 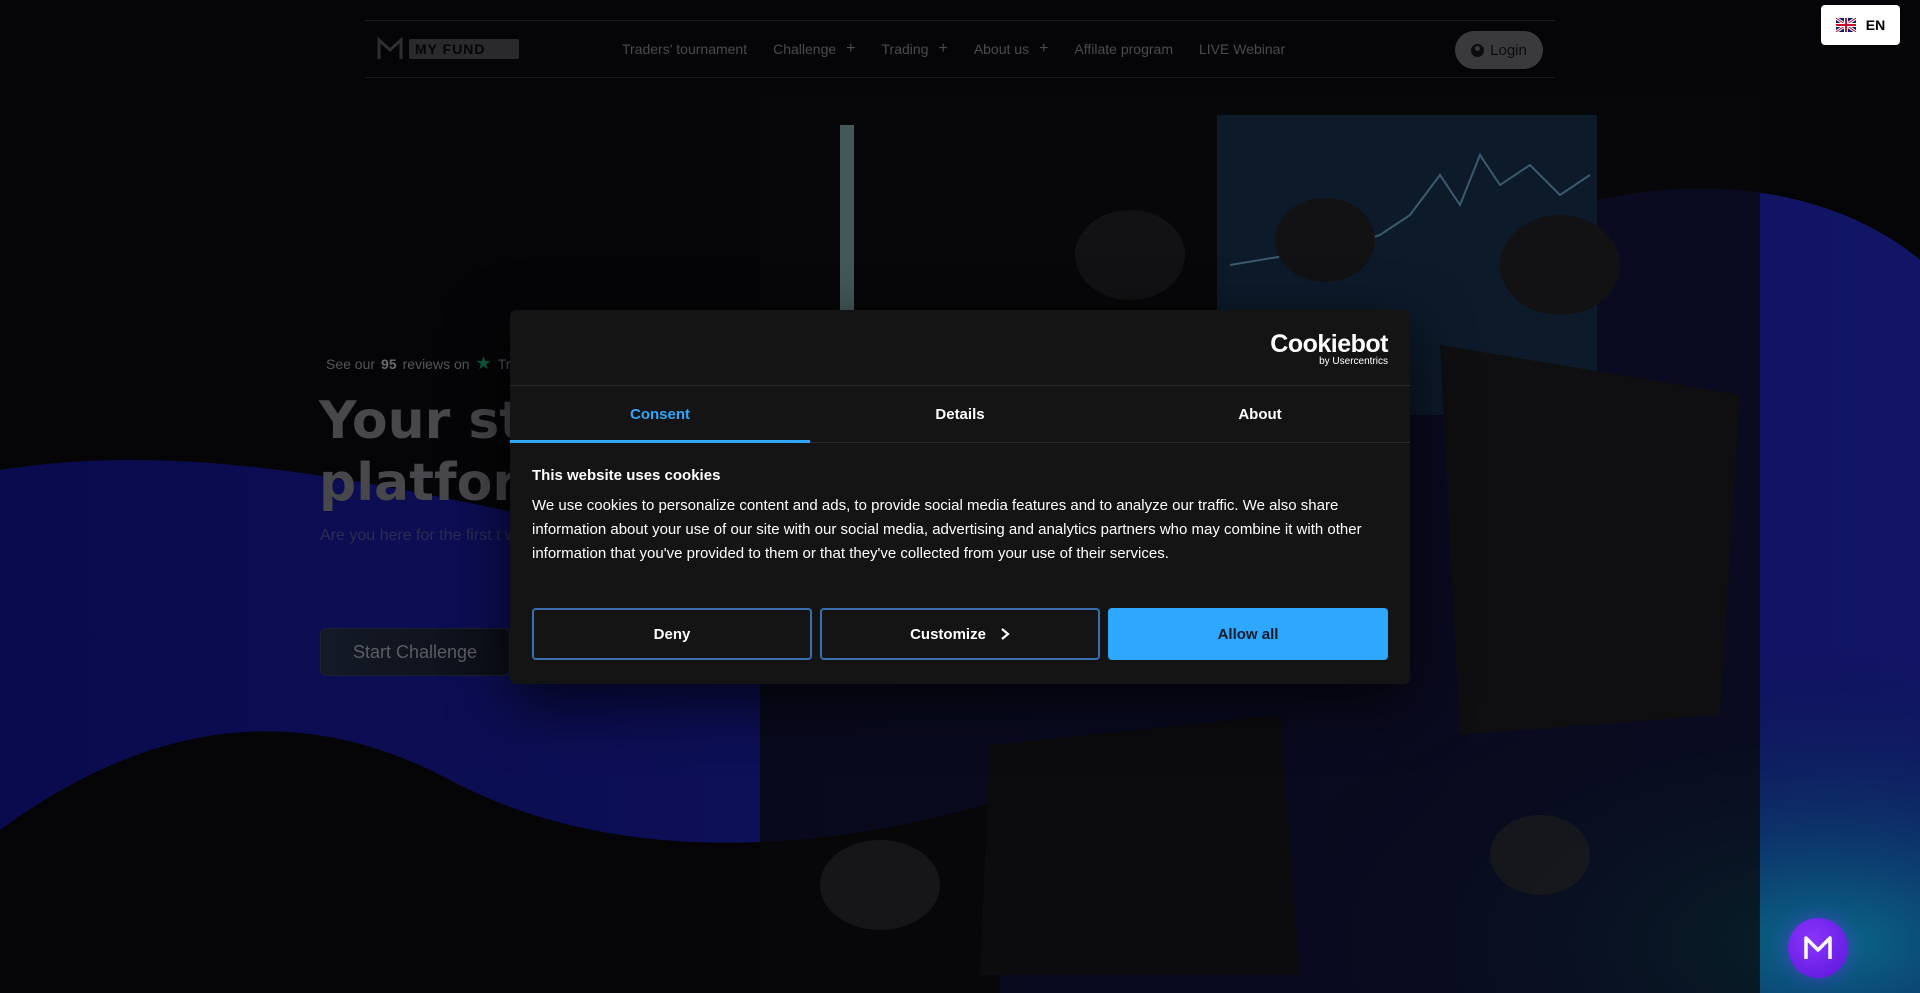 I want to click on cookiebot-logo: Cookiebot by Usercentrics, so click(x=1329, y=350).